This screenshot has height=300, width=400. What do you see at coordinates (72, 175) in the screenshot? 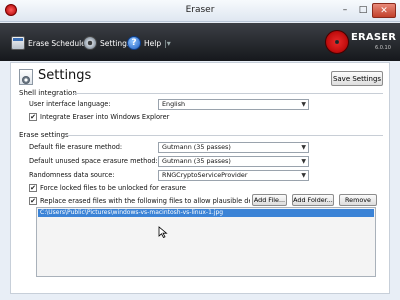
I see `randomness-label: Randomness data source:` at bounding box center [72, 175].